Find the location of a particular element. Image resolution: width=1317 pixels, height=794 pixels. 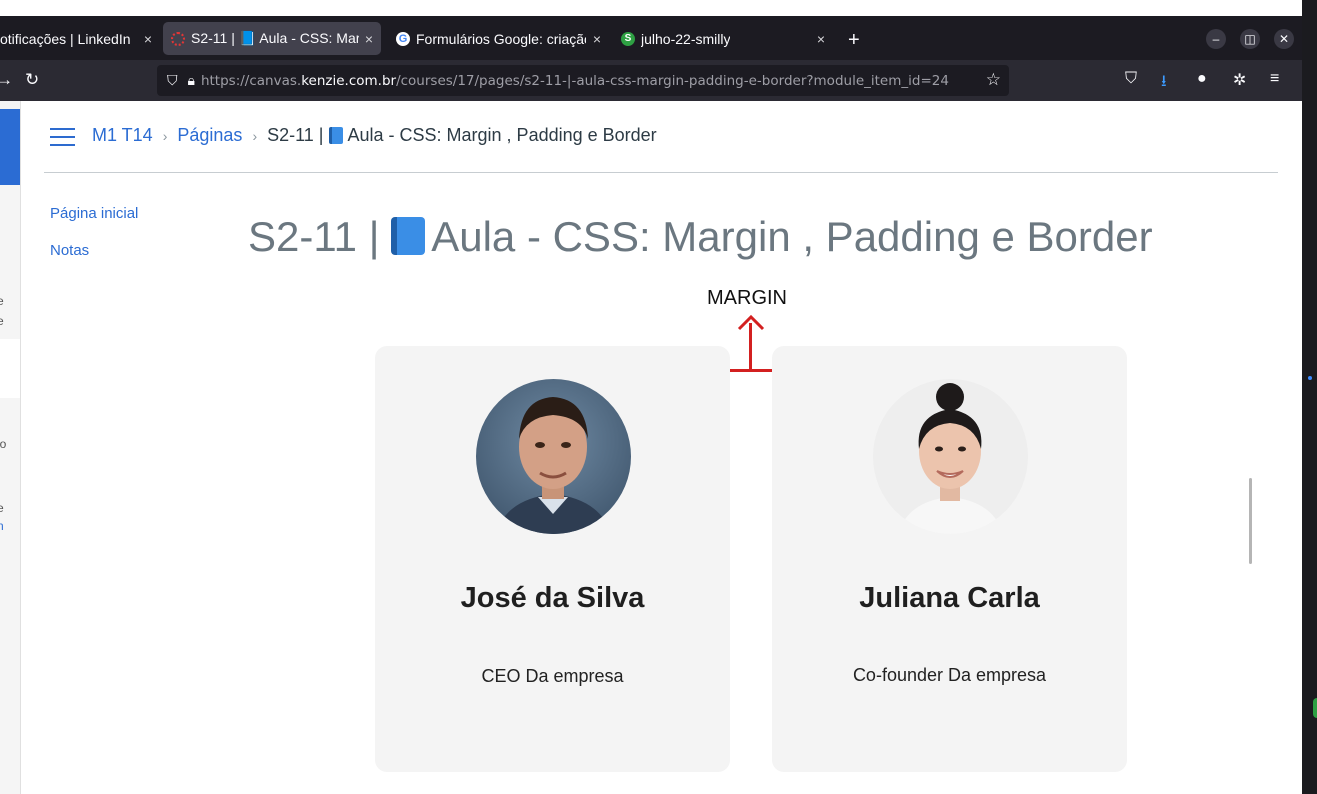

course-nav-grades: Notas is located at coordinates (94, 250).